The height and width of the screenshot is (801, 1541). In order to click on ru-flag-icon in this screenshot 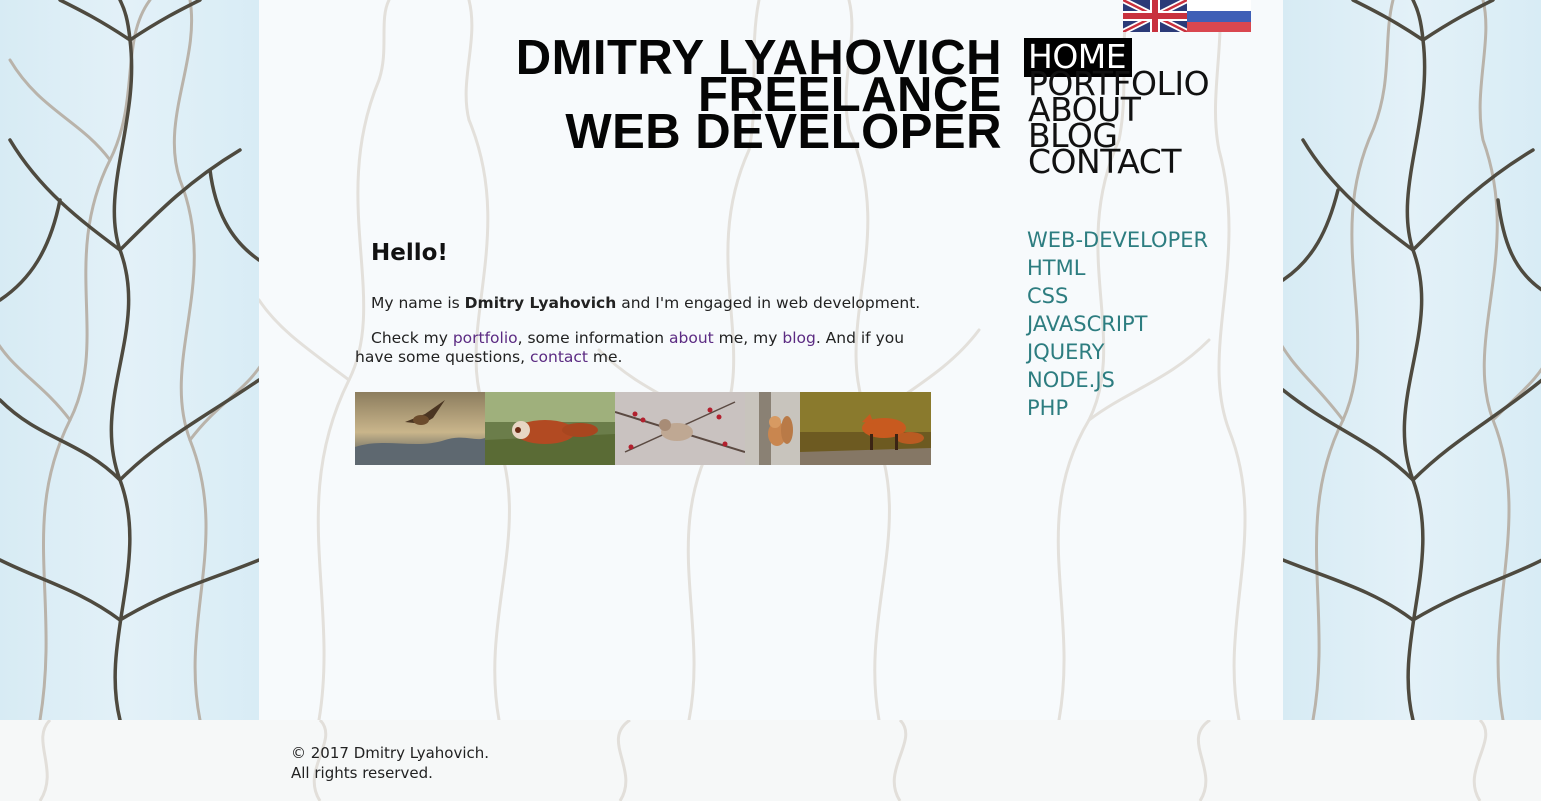, I will do `click(1219, 16)`.